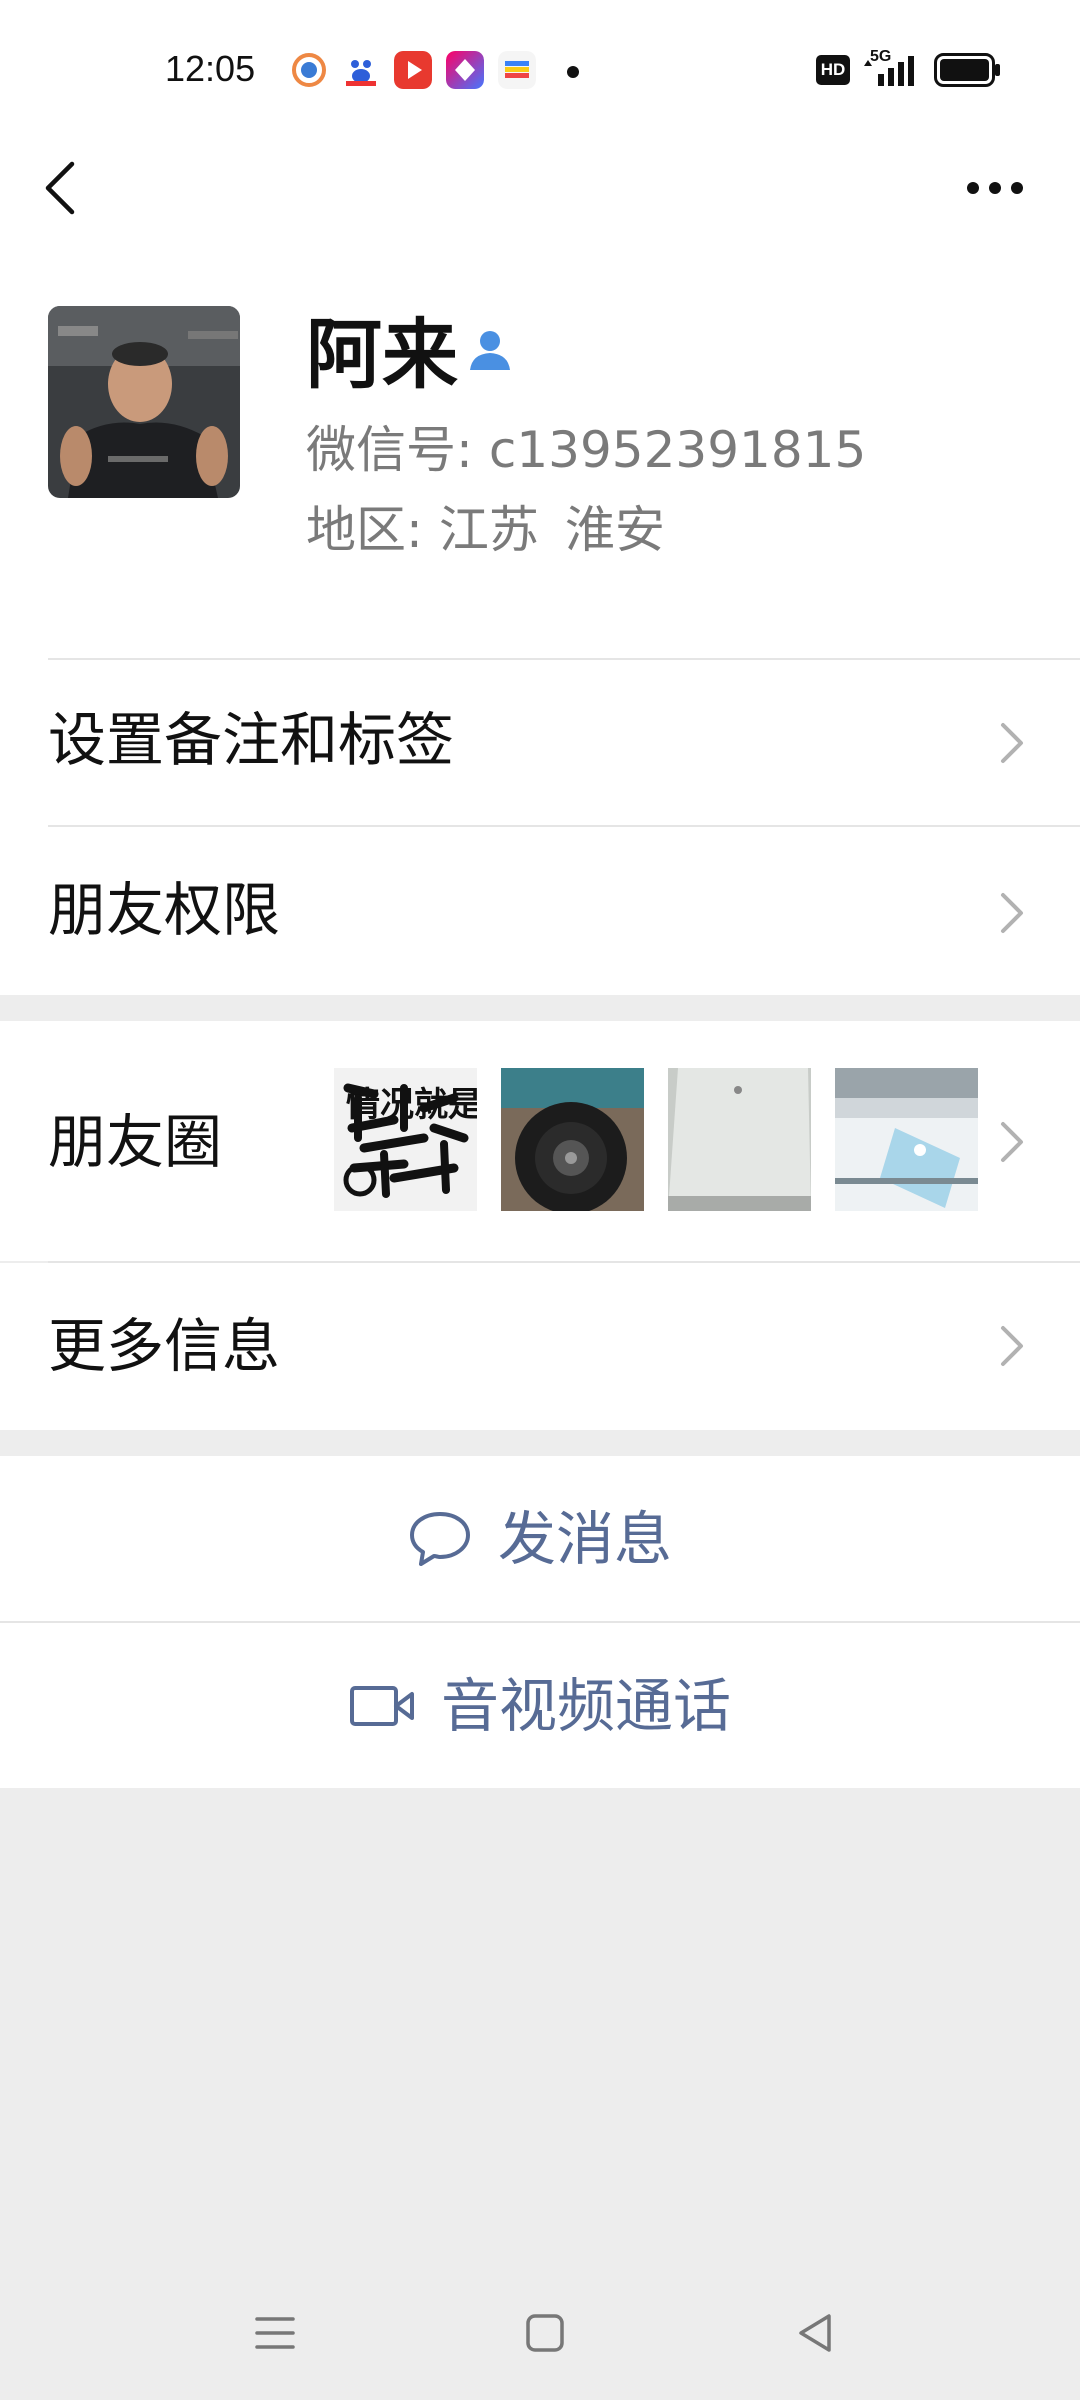  I want to click on moments-thumb-calligraphy: 情况就是这么个情况, so click(405, 1139).